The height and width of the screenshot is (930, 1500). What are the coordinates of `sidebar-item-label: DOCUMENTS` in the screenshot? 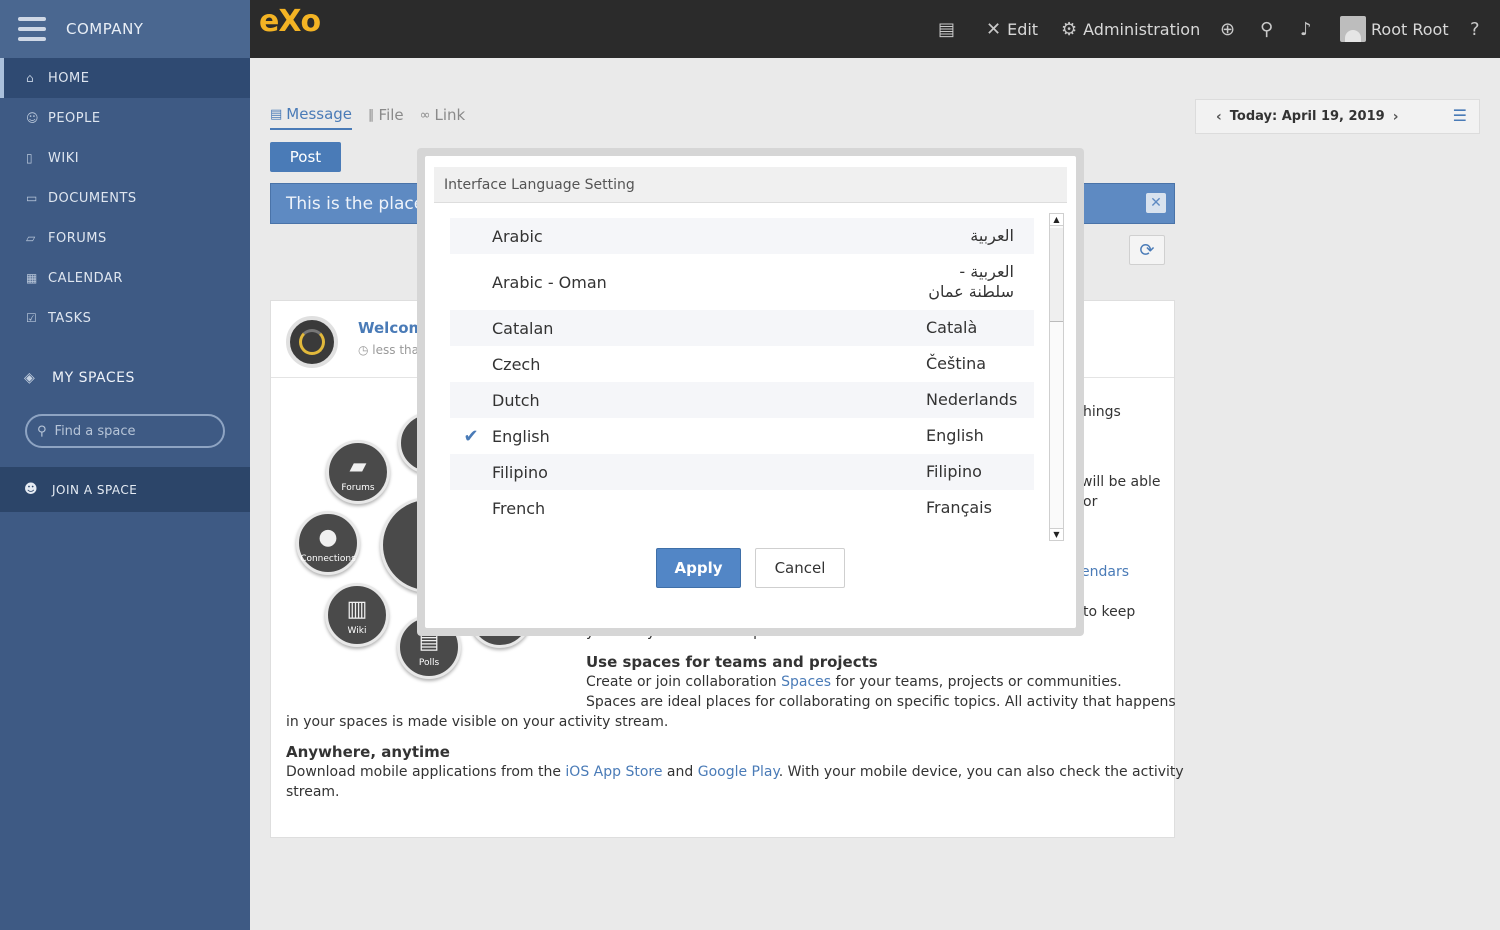 It's located at (92, 198).